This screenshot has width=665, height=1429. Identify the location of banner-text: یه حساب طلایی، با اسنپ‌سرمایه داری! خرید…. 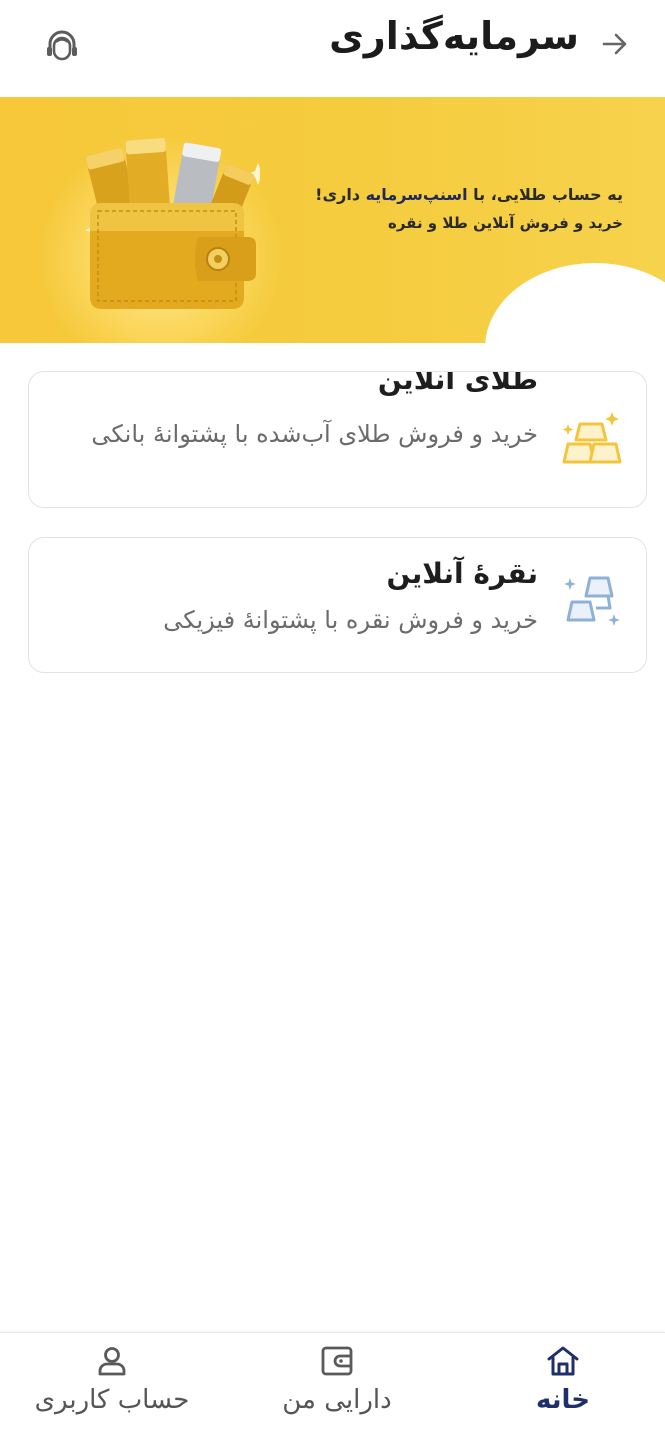
(469, 208).